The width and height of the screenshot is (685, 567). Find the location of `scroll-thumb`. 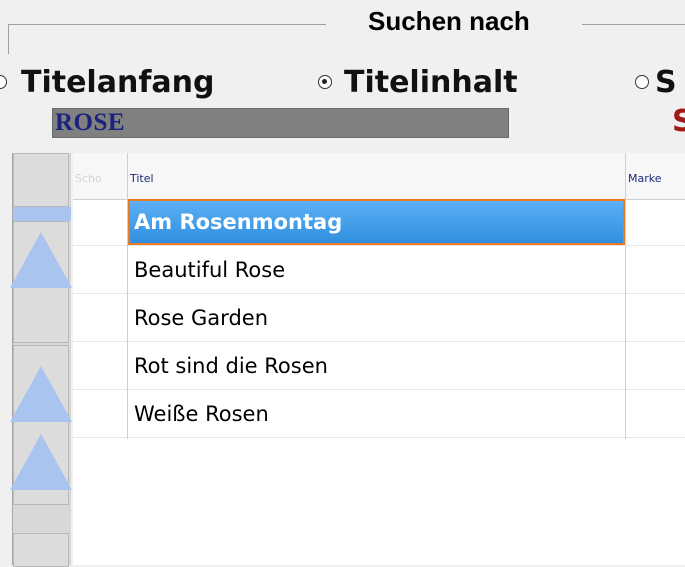

scroll-thumb is located at coordinates (42, 214).